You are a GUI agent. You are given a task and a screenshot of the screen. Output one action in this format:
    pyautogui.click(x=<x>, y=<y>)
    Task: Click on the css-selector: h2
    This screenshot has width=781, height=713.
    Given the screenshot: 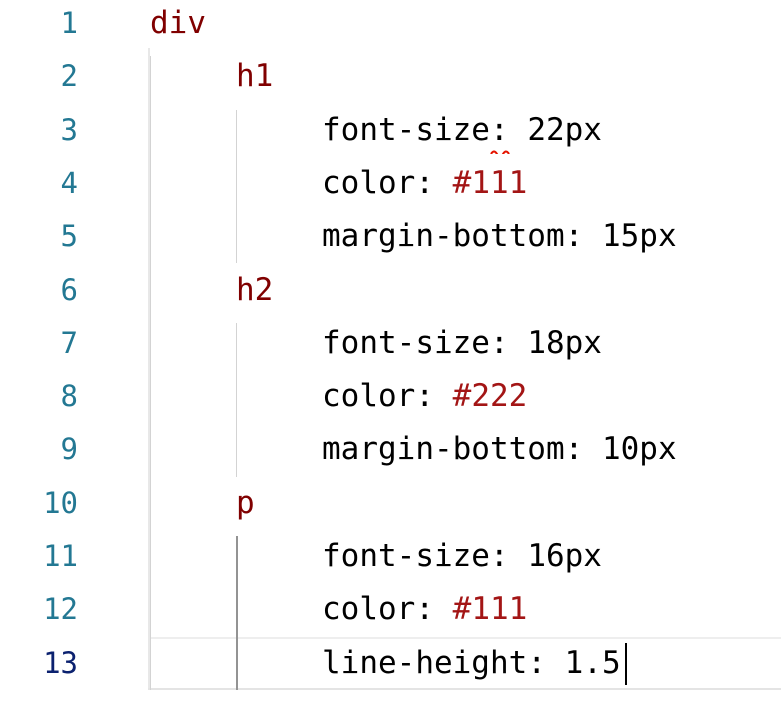 What is the action you would take?
    pyautogui.click(x=255, y=289)
    